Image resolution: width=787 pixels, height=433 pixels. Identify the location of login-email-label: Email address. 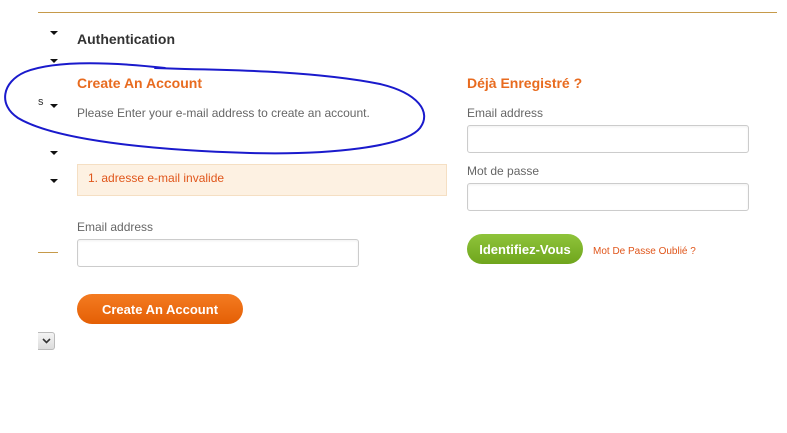
(505, 113).